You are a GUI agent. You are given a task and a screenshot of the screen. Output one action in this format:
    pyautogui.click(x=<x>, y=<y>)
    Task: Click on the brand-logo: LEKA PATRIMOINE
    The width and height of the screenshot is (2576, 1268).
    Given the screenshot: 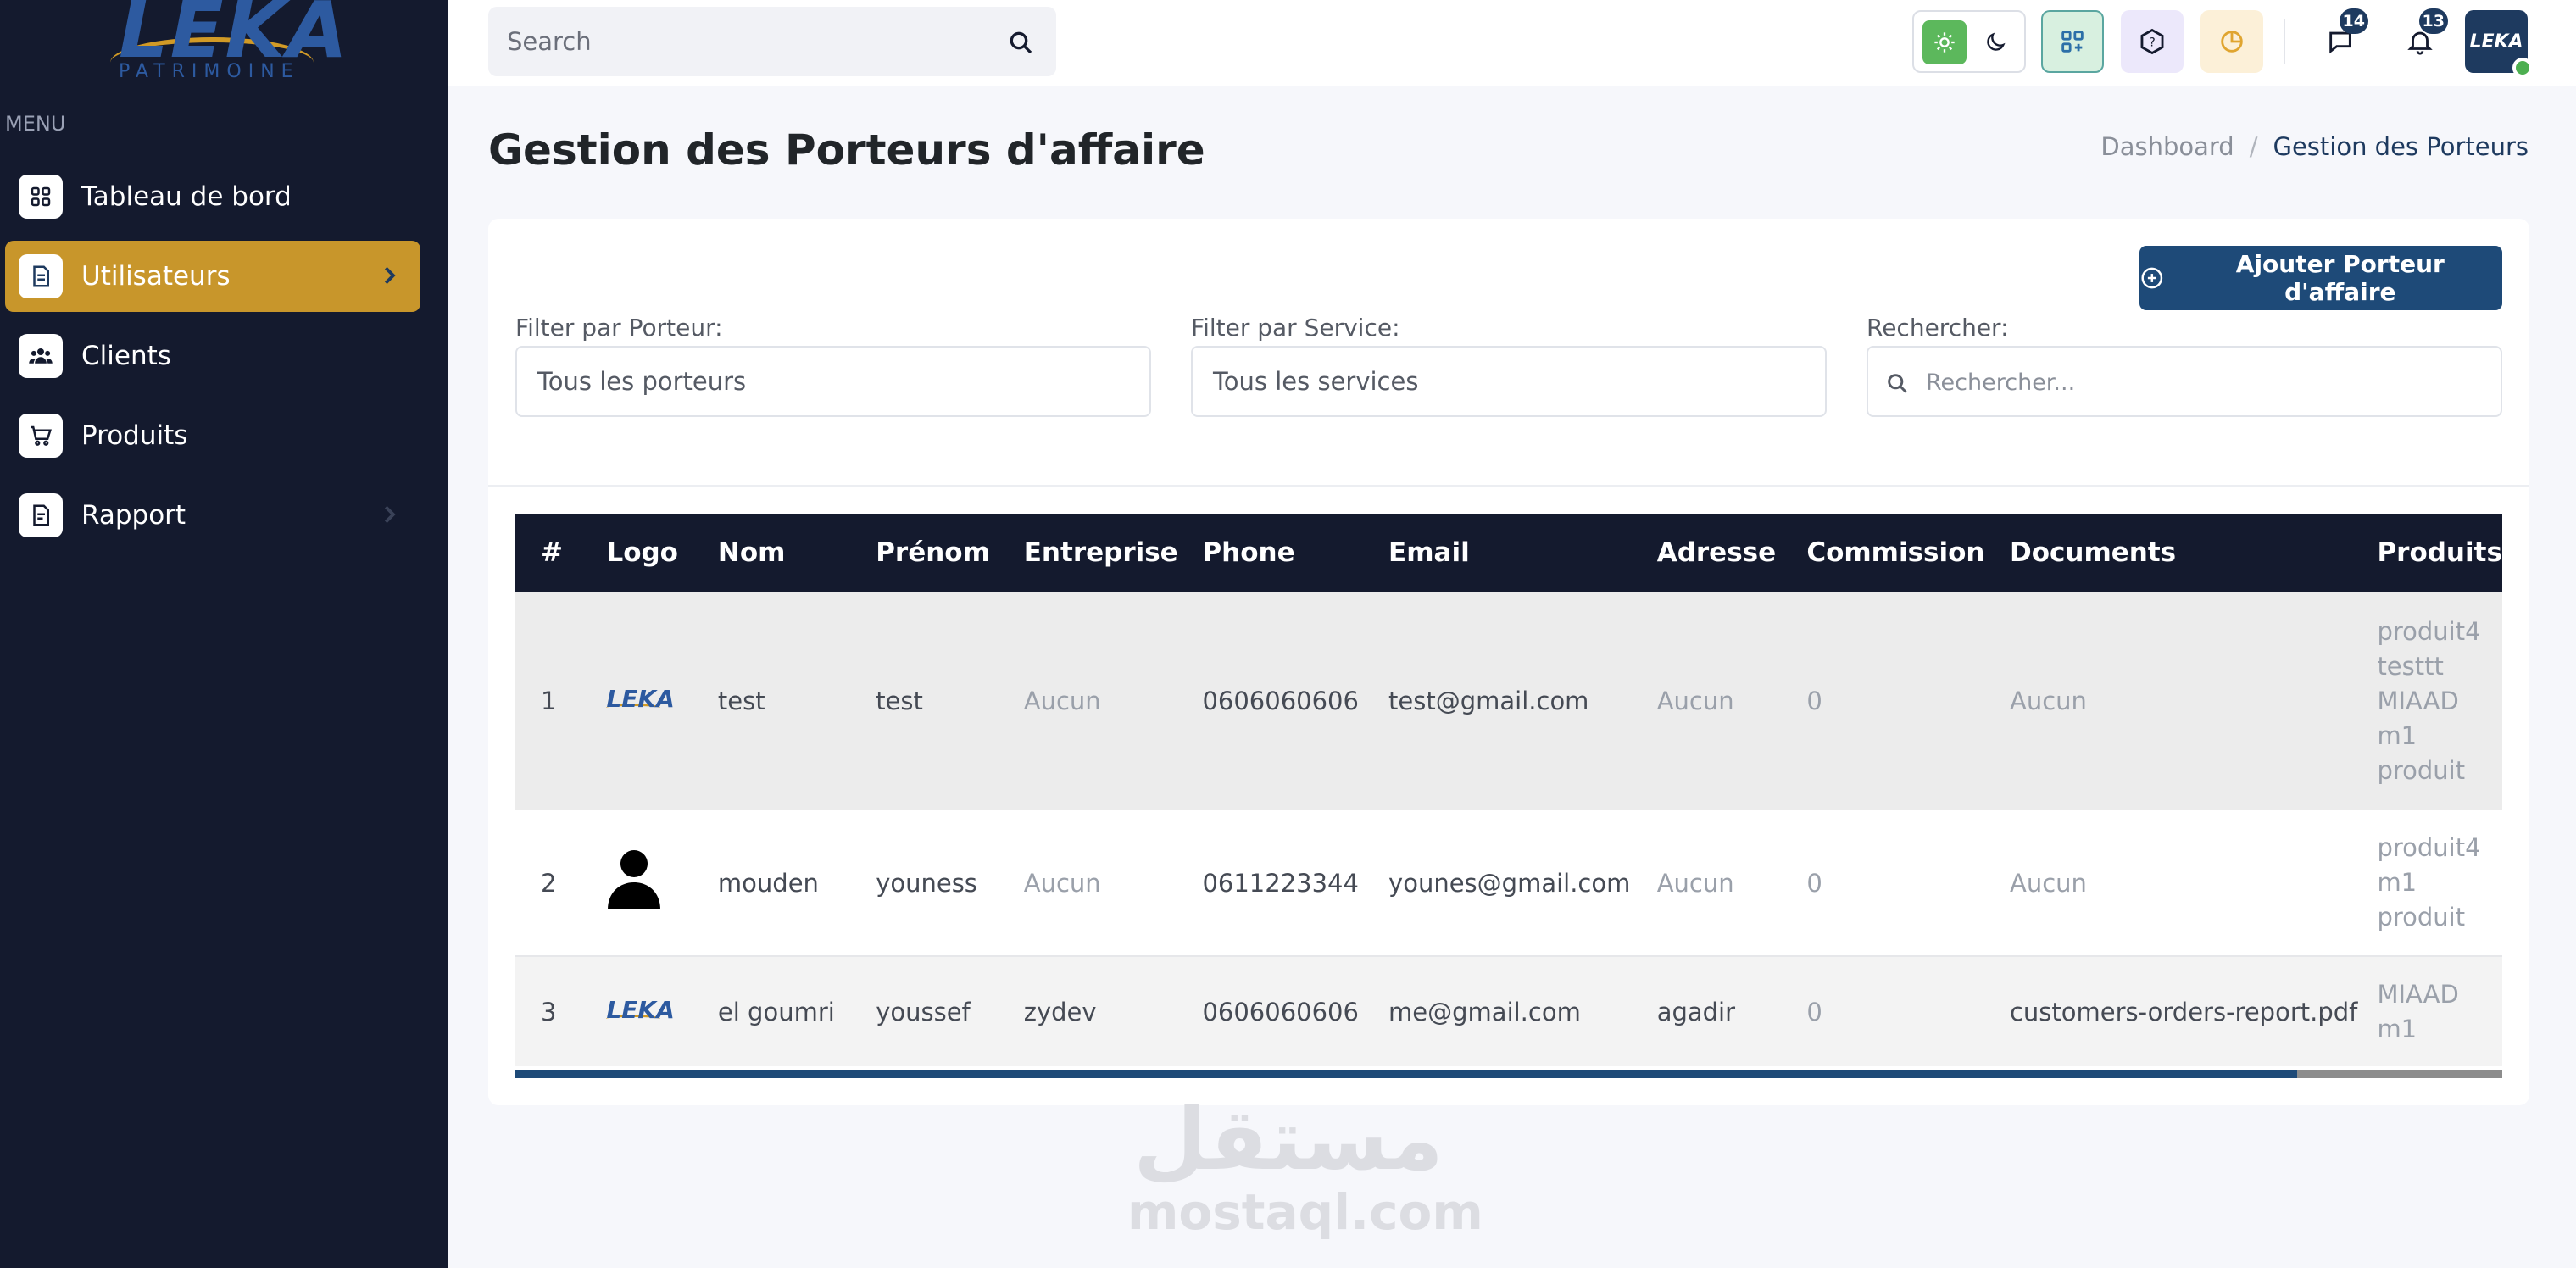 What is the action you would take?
    pyautogui.click(x=225, y=42)
    